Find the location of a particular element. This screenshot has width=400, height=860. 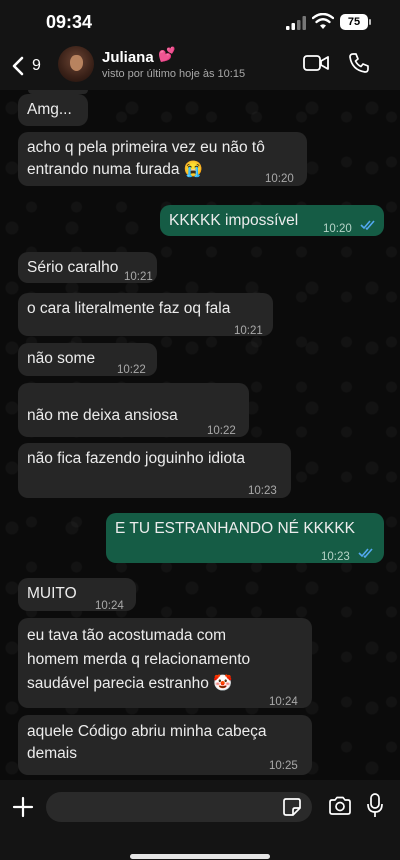

message-text: MUITO is located at coordinates (52, 593).